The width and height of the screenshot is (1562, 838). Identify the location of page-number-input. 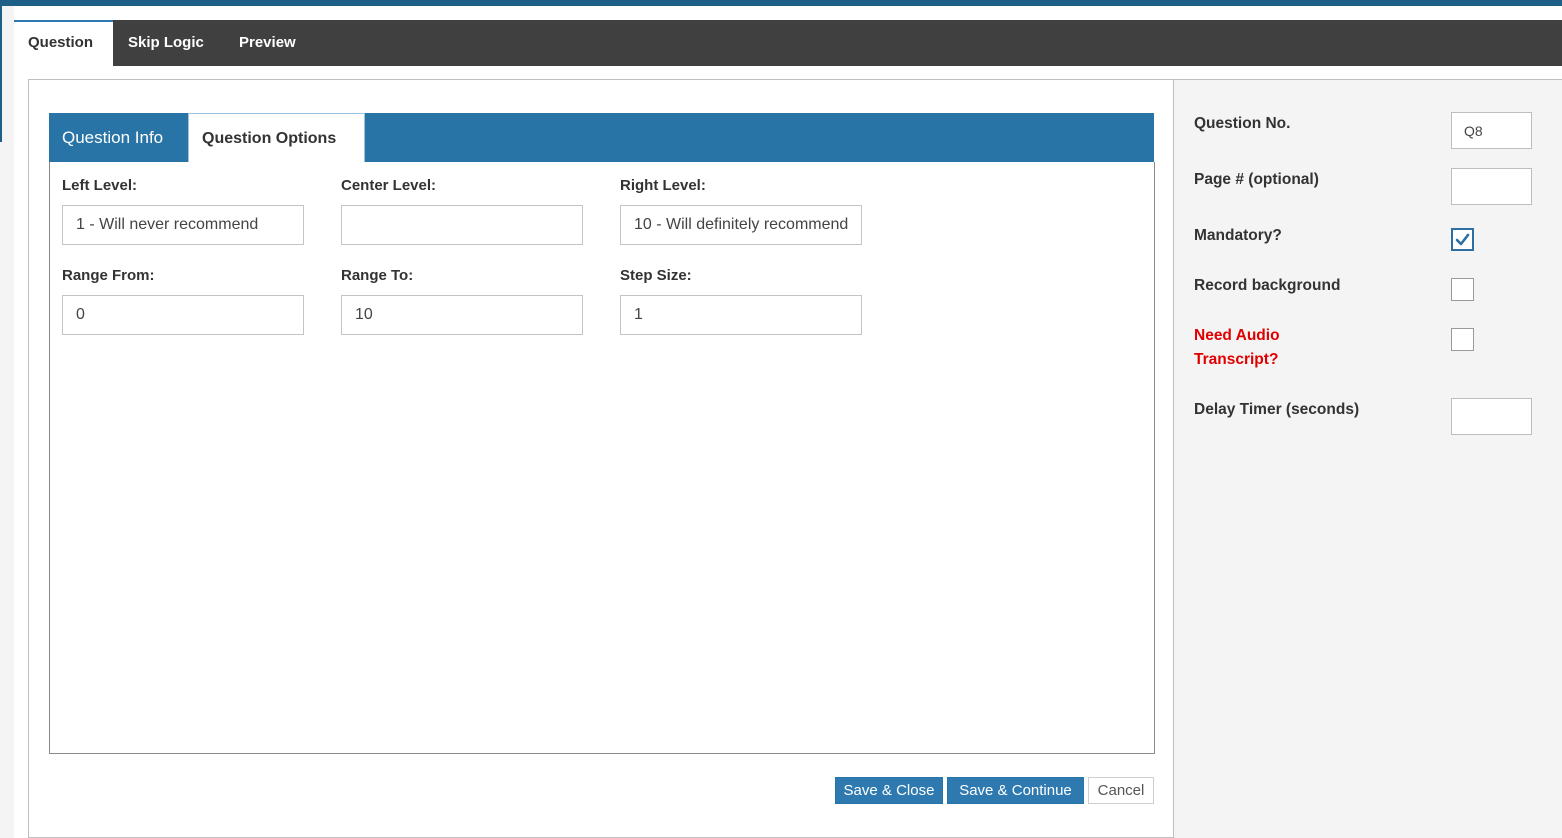
(1491, 186).